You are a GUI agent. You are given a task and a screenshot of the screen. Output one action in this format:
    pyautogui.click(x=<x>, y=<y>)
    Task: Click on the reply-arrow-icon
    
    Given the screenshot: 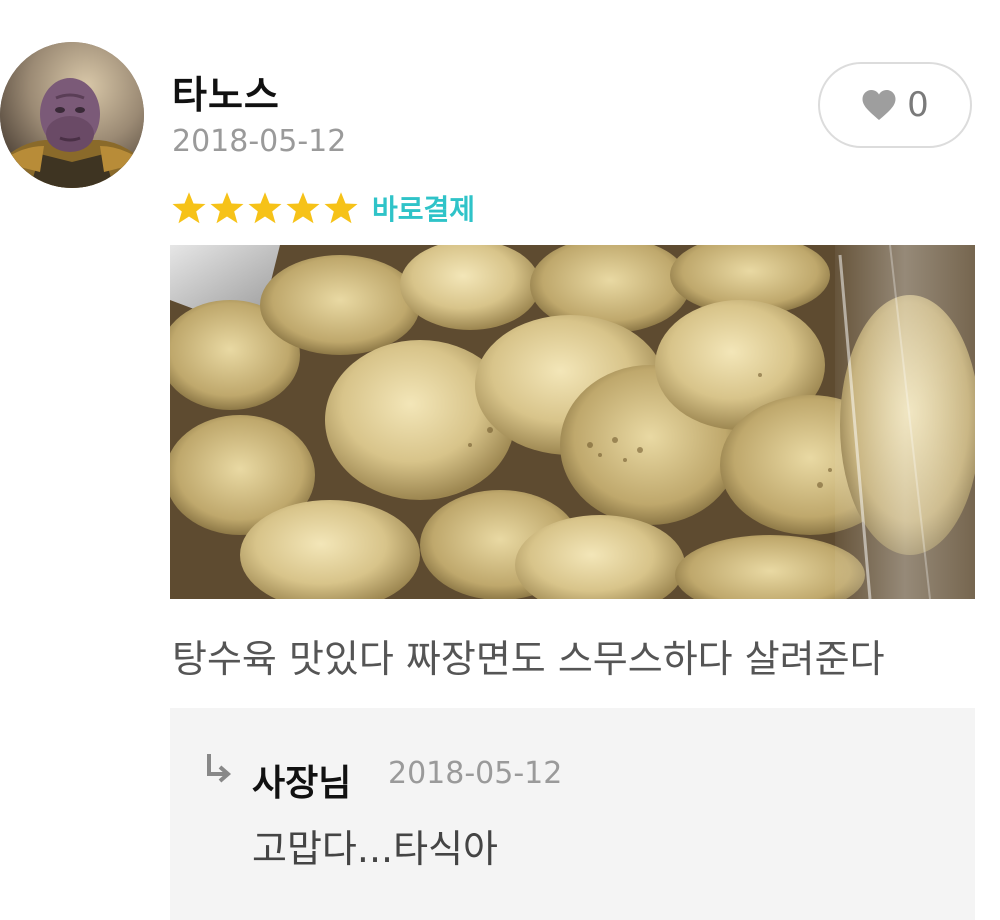 What is the action you would take?
    pyautogui.click(x=219, y=768)
    